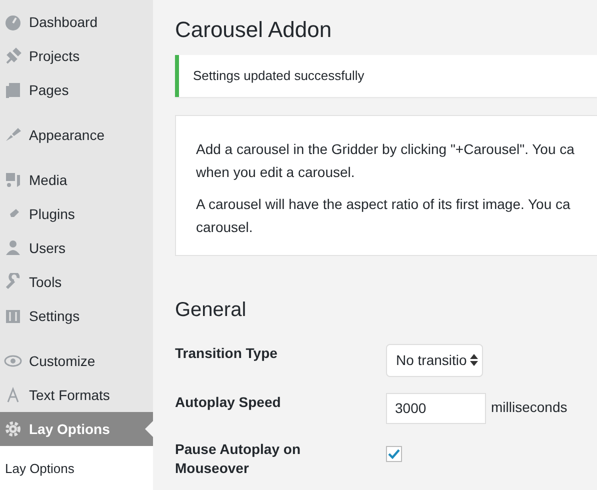 The image size is (597, 490). Describe the element at coordinates (76, 361) in the screenshot. I see `sidebar-item: Customize` at that location.